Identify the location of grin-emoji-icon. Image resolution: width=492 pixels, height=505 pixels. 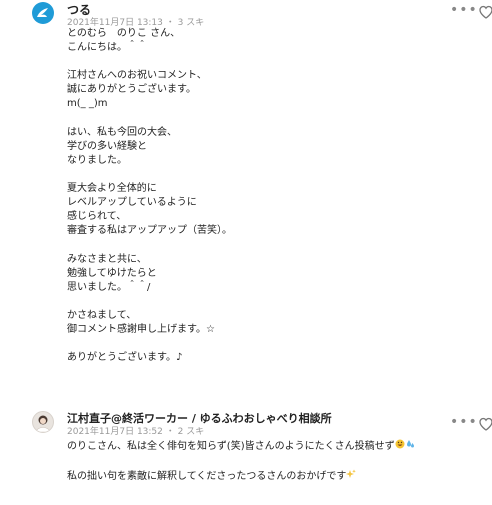
(400, 447).